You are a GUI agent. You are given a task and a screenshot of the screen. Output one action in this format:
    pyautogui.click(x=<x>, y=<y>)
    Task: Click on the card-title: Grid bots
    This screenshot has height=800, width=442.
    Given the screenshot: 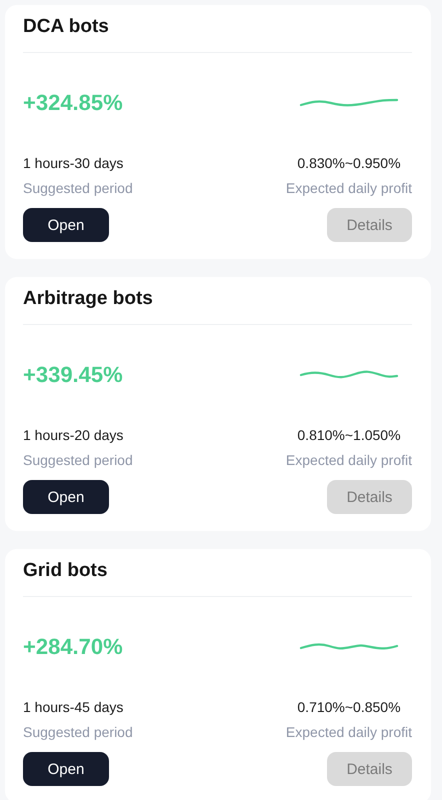 What is the action you would take?
    pyautogui.click(x=217, y=578)
    